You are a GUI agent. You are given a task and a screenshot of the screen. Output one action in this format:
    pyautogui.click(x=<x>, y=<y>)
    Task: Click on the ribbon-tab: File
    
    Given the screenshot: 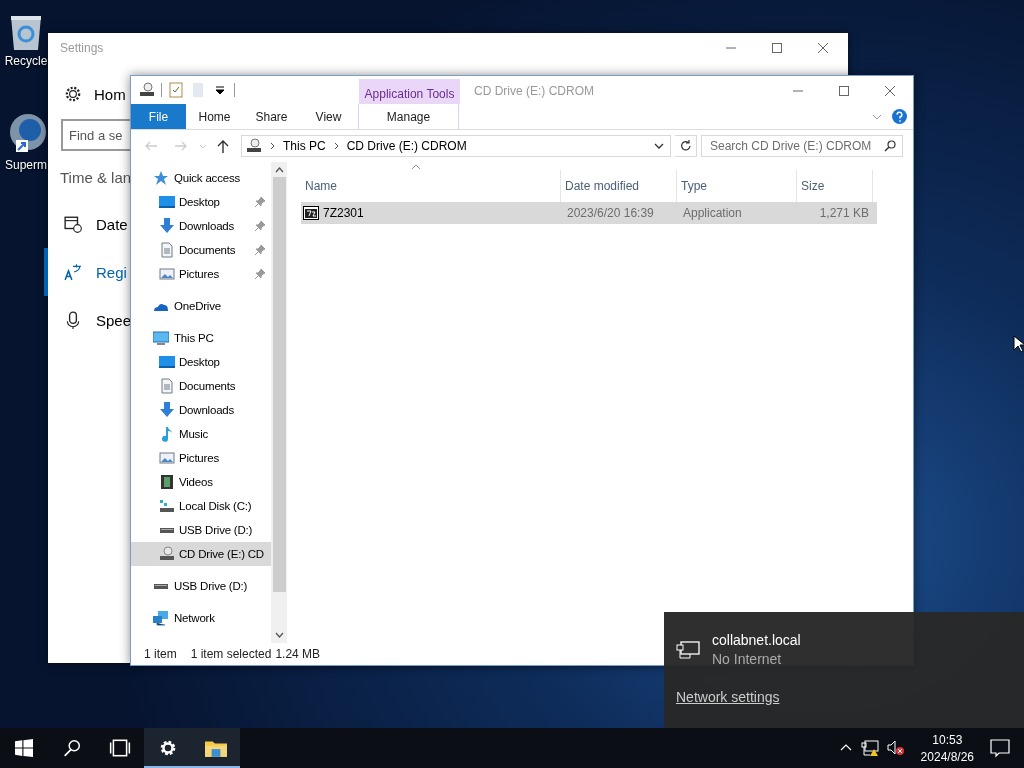 What is the action you would take?
    pyautogui.click(x=158, y=116)
    